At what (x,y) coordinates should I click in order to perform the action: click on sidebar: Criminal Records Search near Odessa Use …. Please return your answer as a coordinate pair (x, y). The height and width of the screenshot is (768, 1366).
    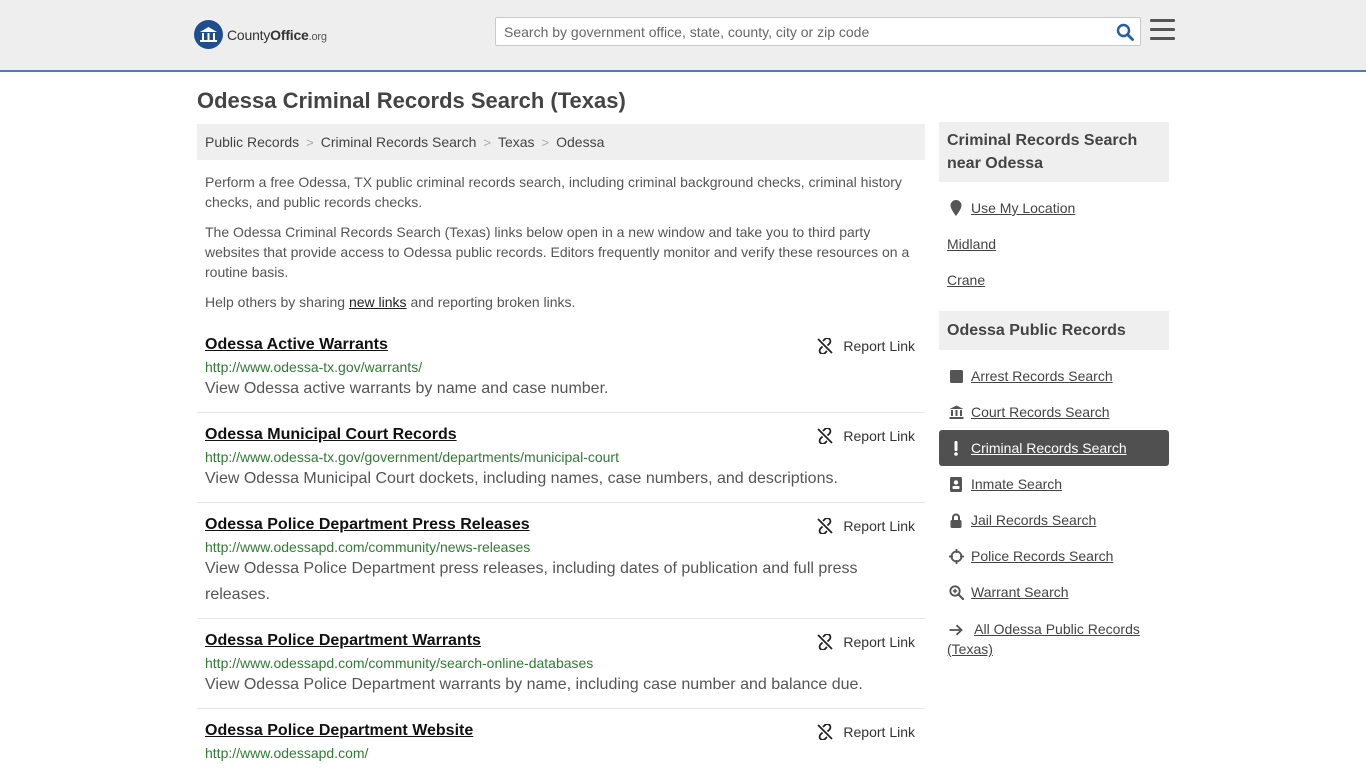
    Looking at the image, I should click on (1054, 390).